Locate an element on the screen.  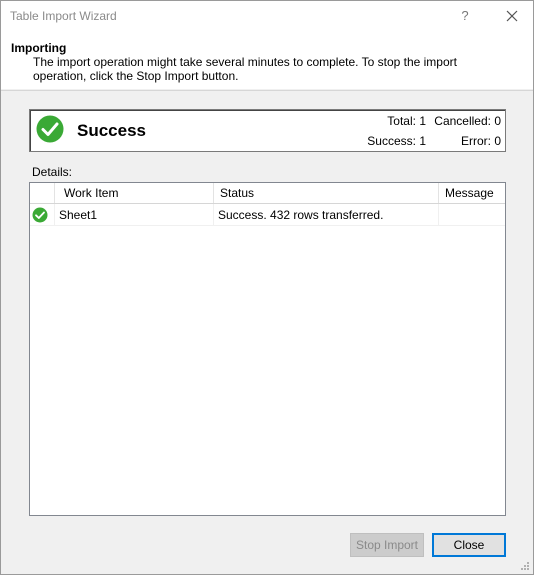
stop-import-button: Stop Import is located at coordinates (387, 545).